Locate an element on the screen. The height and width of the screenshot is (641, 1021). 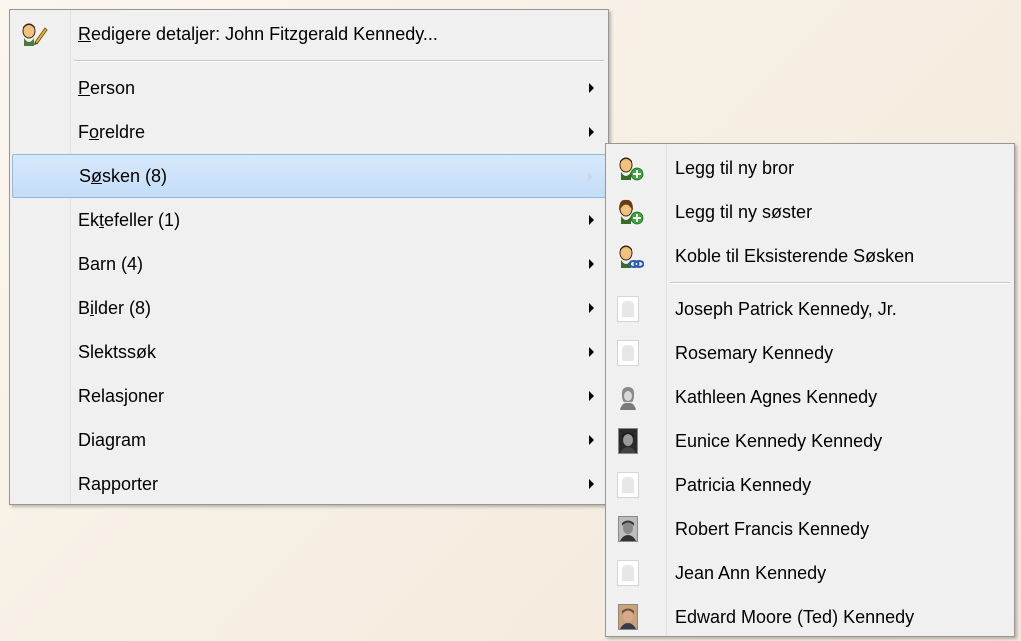
menu-item-label: Rapporter is located at coordinates (118, 483).